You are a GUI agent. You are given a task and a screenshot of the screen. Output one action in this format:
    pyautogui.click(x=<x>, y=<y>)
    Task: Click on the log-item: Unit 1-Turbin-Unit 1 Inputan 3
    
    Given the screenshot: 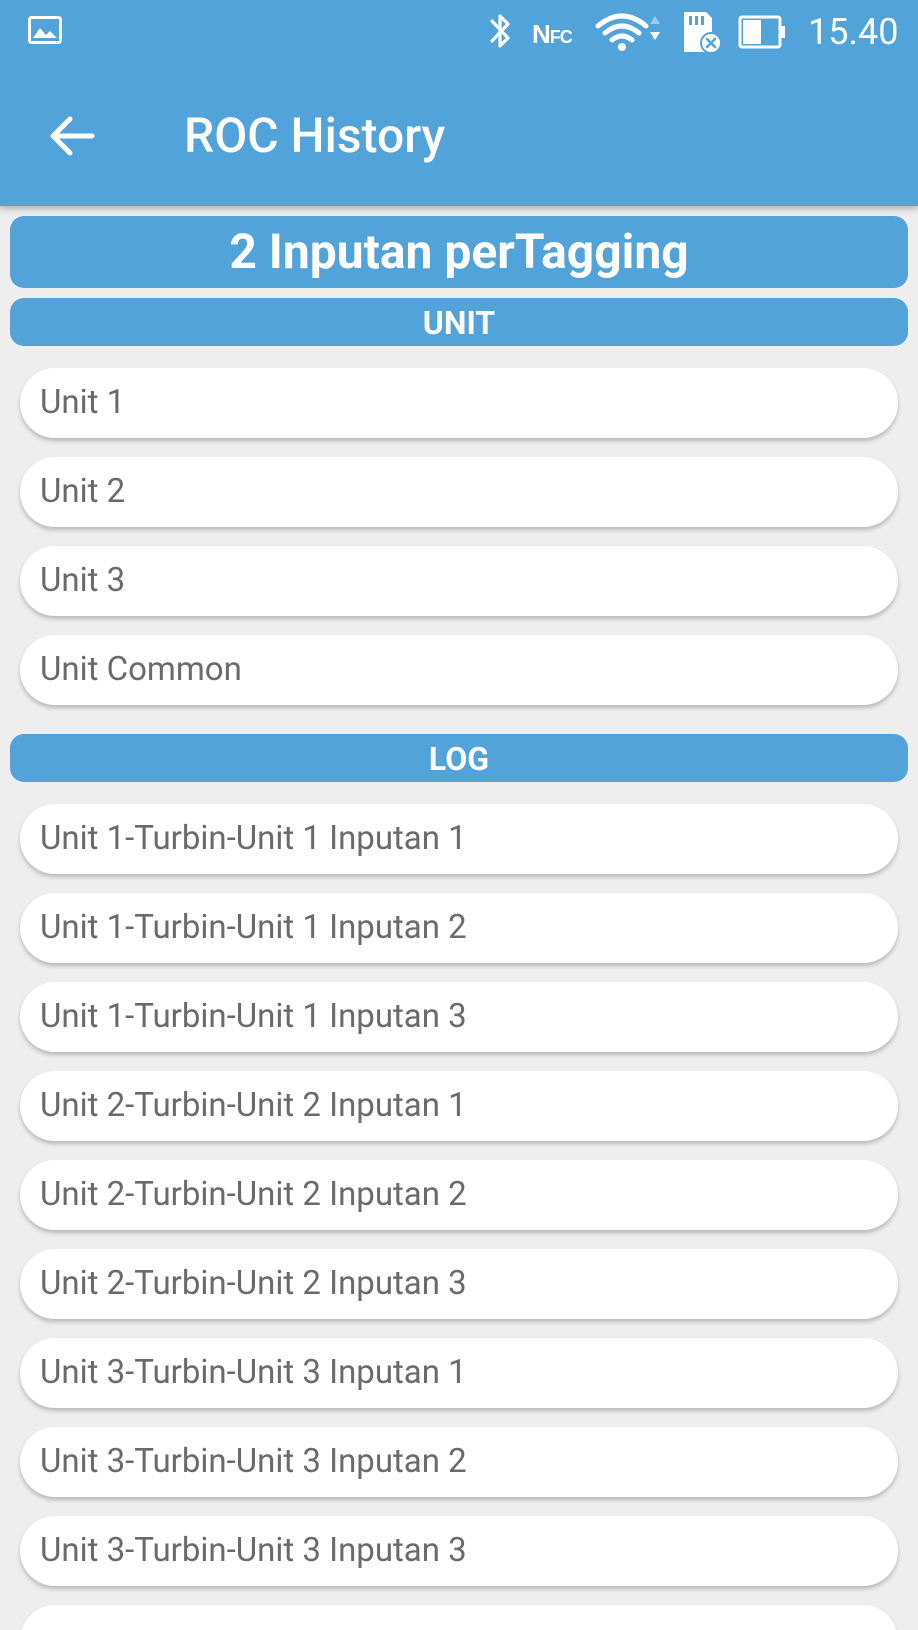 What is the action you would take?
    pyautogui.click(x=459, y=1017)
    